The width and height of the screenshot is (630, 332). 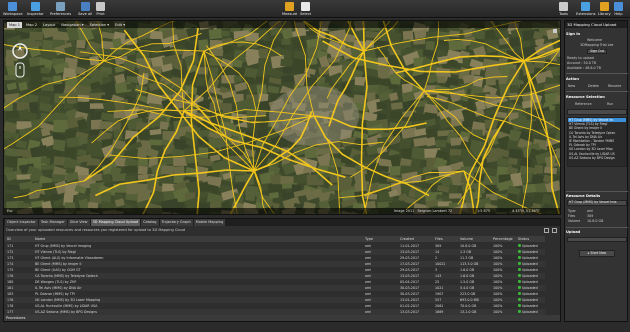 I want to click on extensions-icon, so click(x=586, y=6).